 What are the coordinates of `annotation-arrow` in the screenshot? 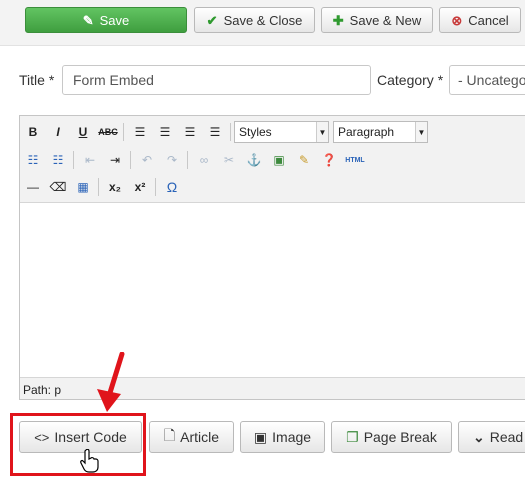 It's located at (111, 382).